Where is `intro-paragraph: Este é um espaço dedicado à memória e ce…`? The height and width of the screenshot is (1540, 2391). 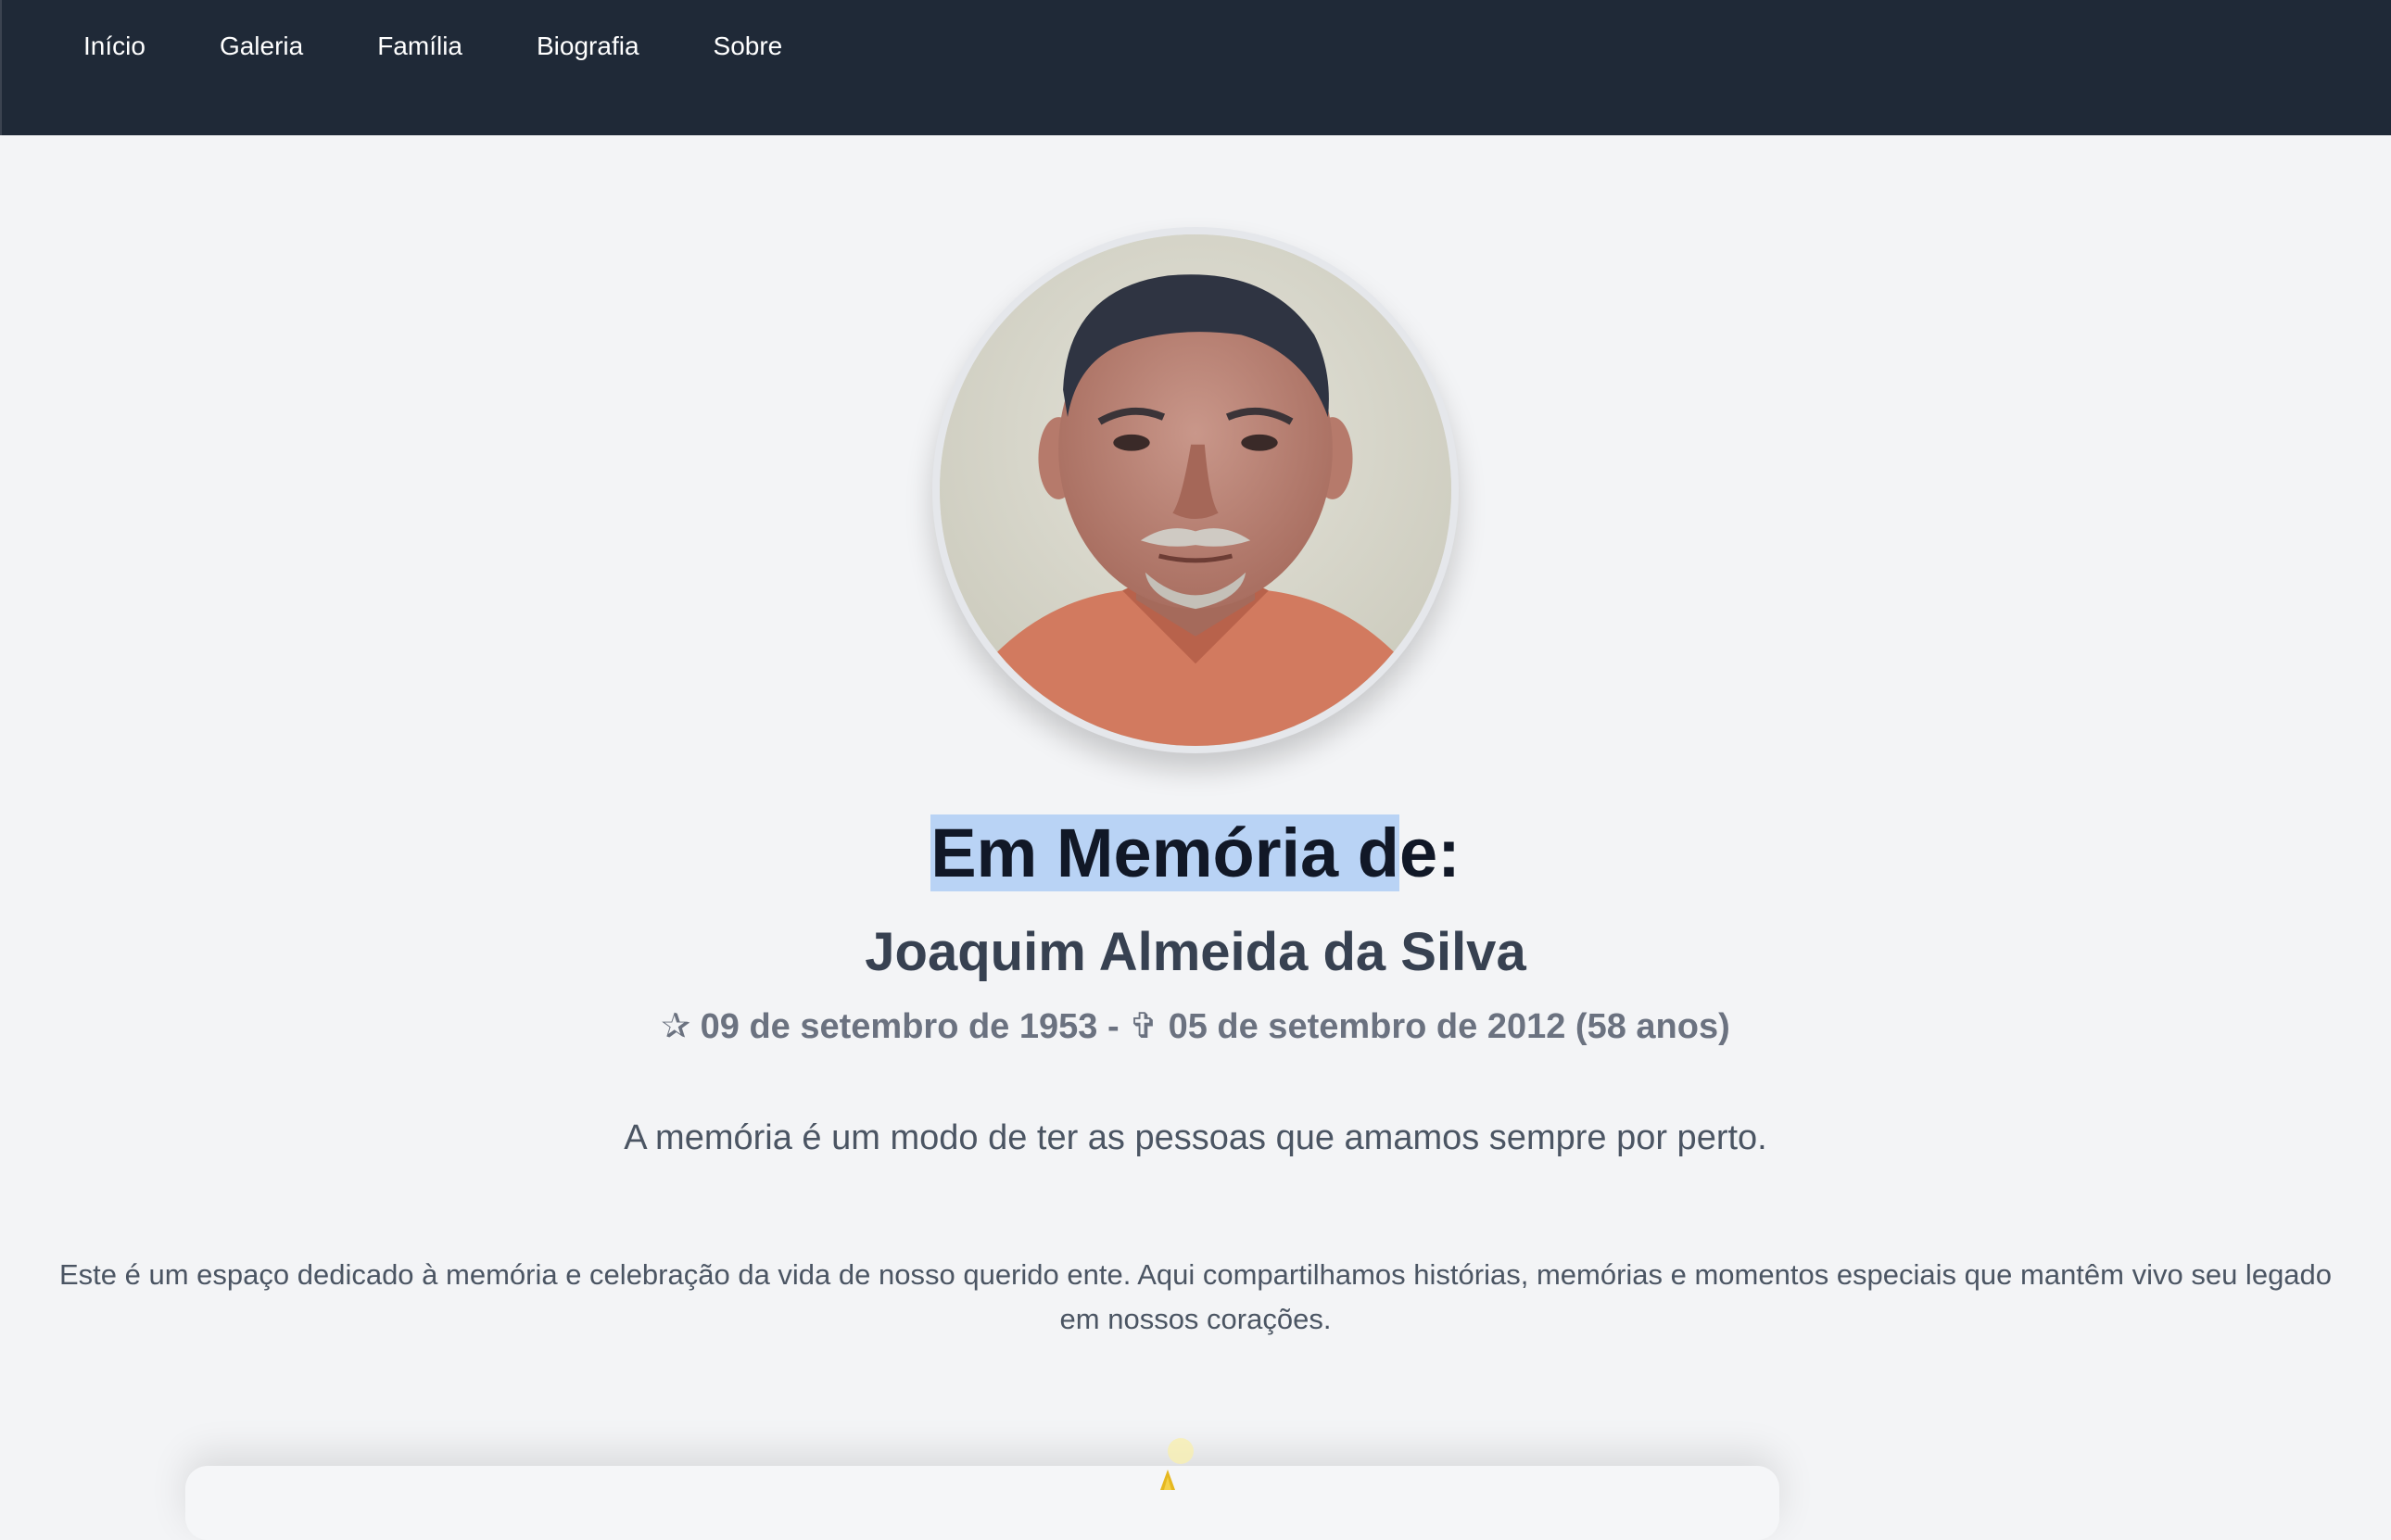 intro-paragraph: Este é um espaço dedicado à memória e ce… is located at coordinates (1195, 1296).